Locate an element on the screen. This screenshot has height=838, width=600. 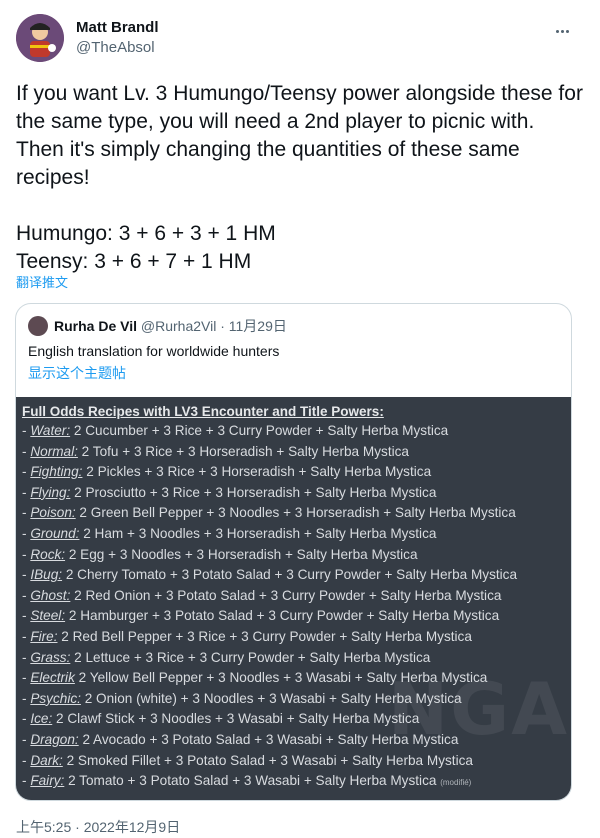
author-avatar is located at coordinates (40, 38).